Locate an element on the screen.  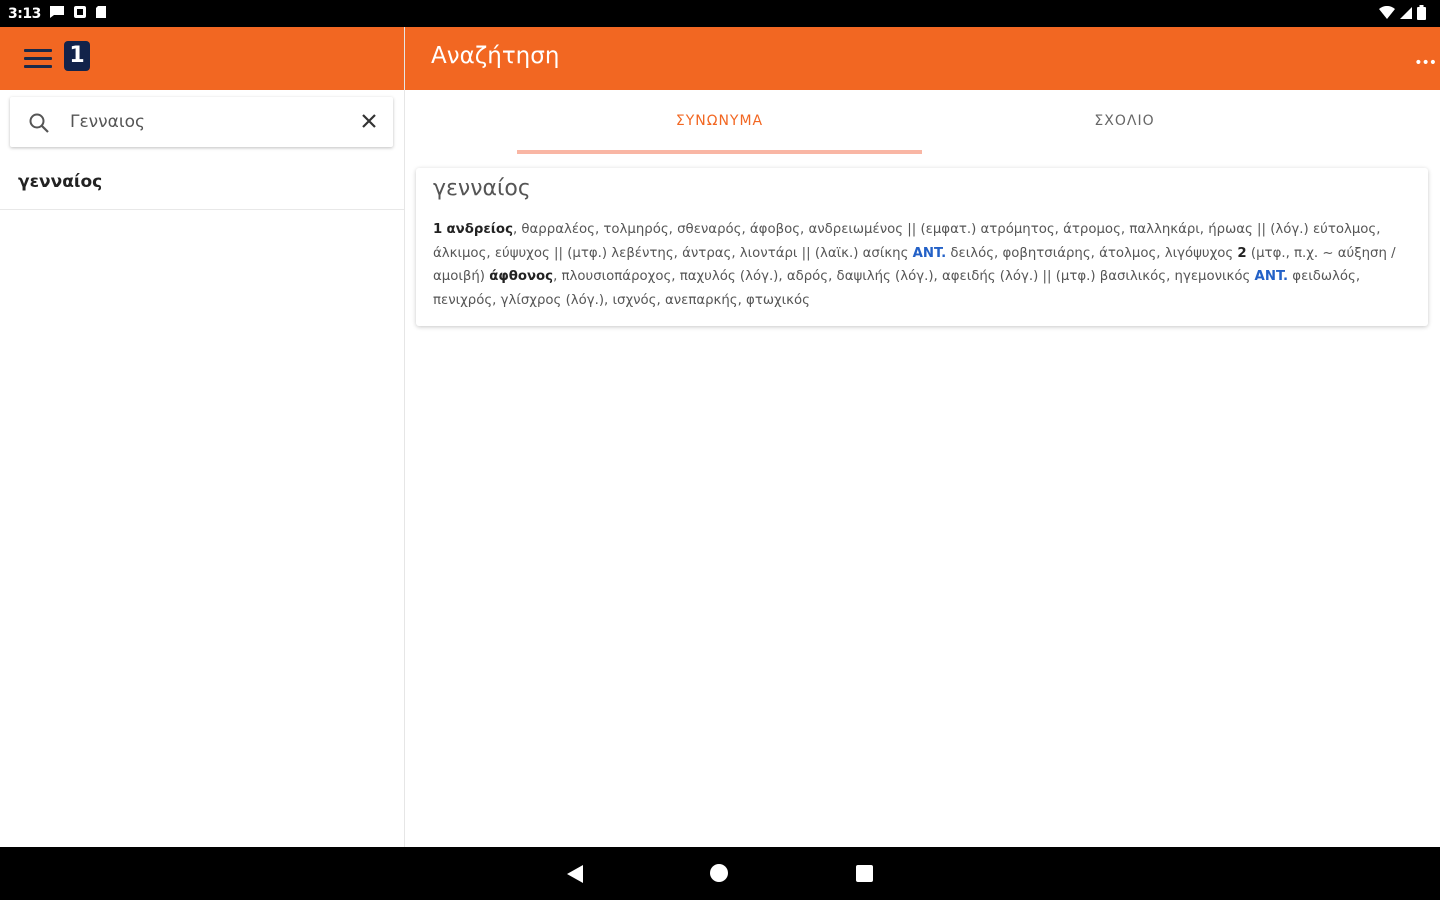
sense-number: 2 is located at coordinates (1242, 253).